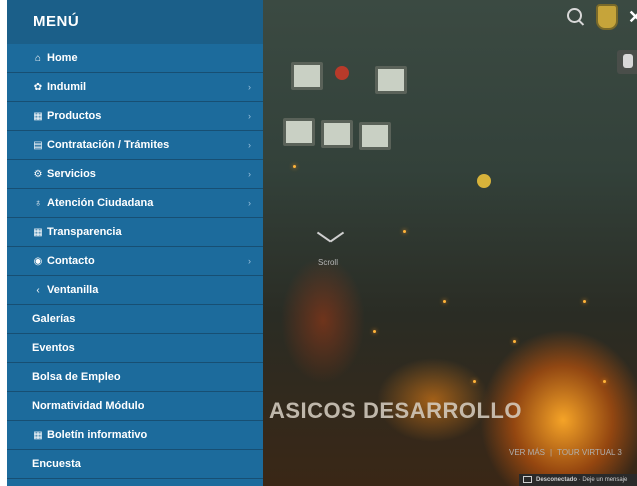 Image resolution: width=637 pixels, height=486 pixels. What do you see at coordinates (327, 262) in the screenshot?
I see `scroll-label: Scroll` at bounding box center [327, 262].